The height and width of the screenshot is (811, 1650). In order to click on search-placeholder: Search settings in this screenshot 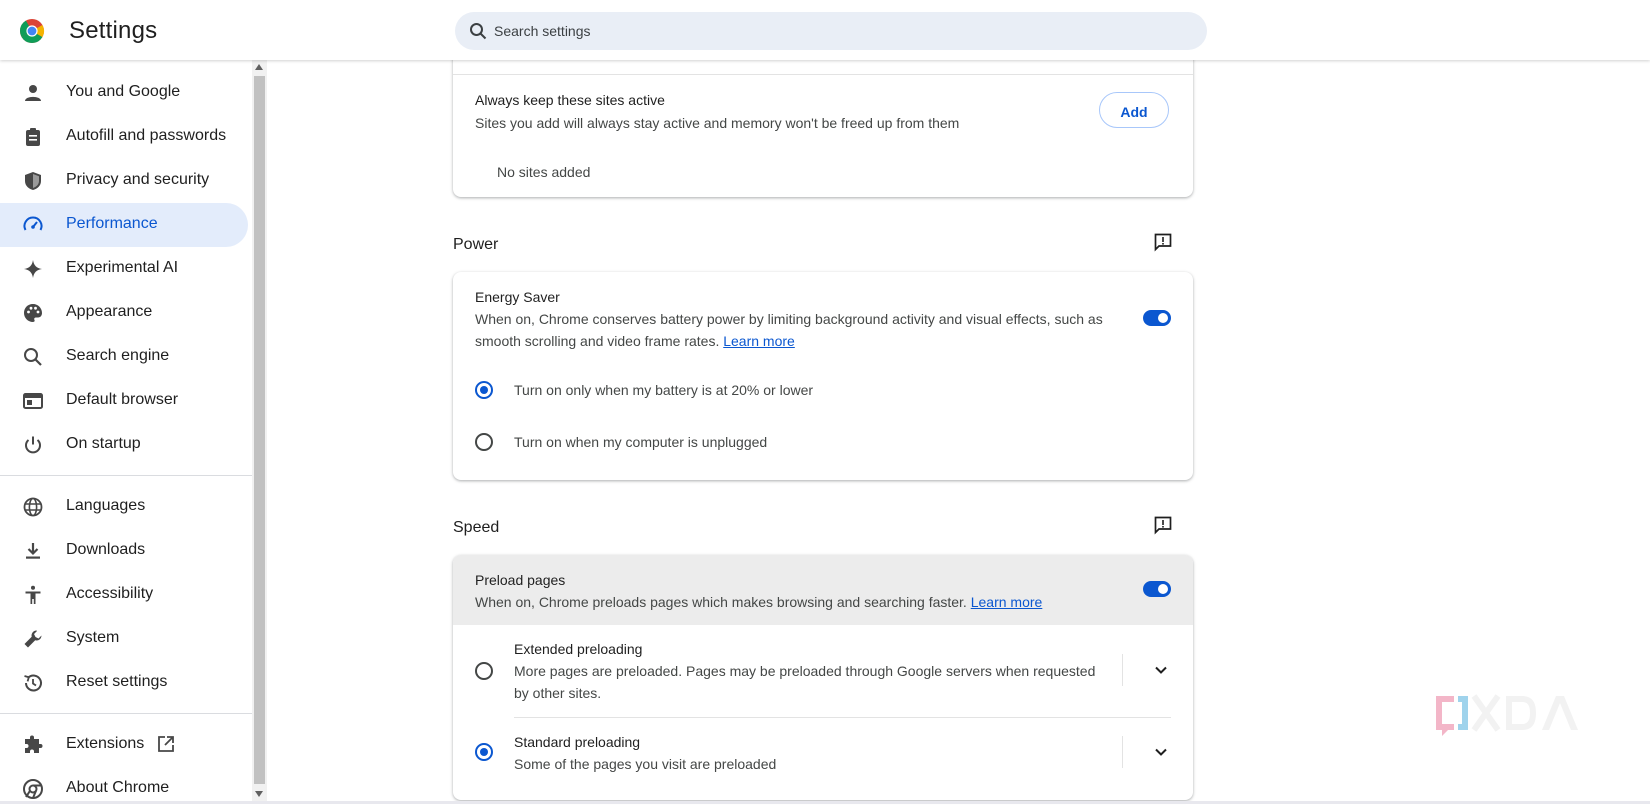, I will do `click(542, 31)`.